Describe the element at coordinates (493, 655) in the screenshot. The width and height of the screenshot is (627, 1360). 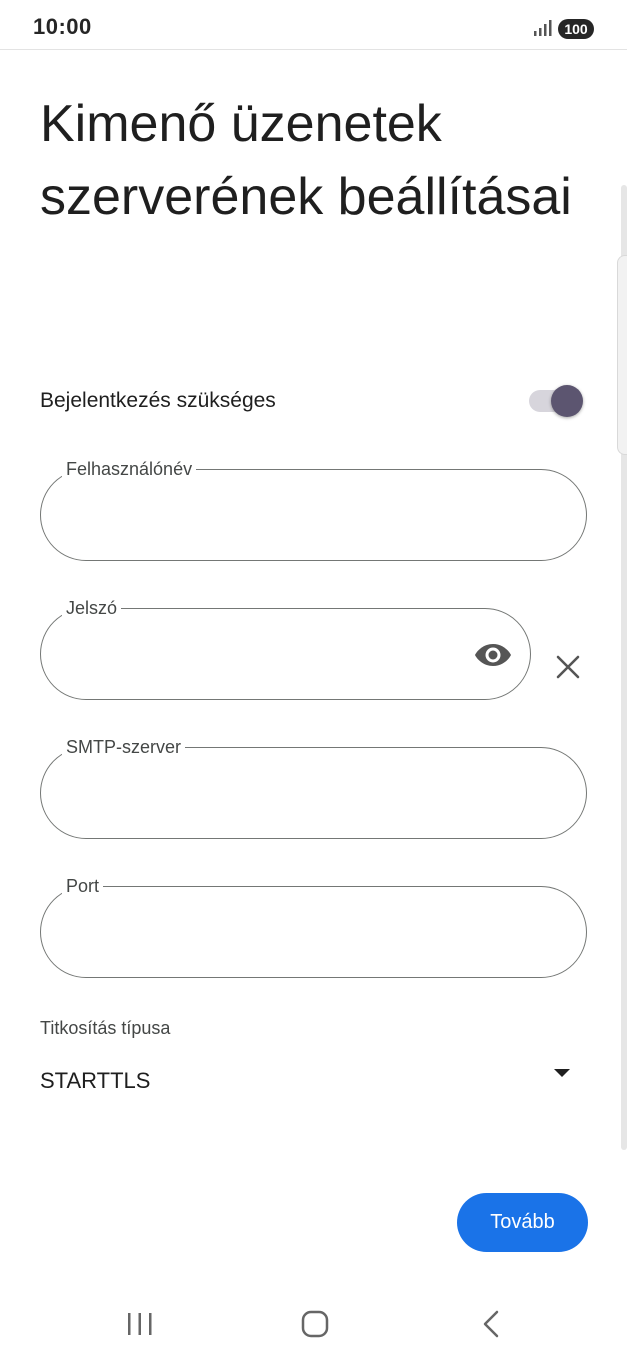
I see `eye-icon` at that location.